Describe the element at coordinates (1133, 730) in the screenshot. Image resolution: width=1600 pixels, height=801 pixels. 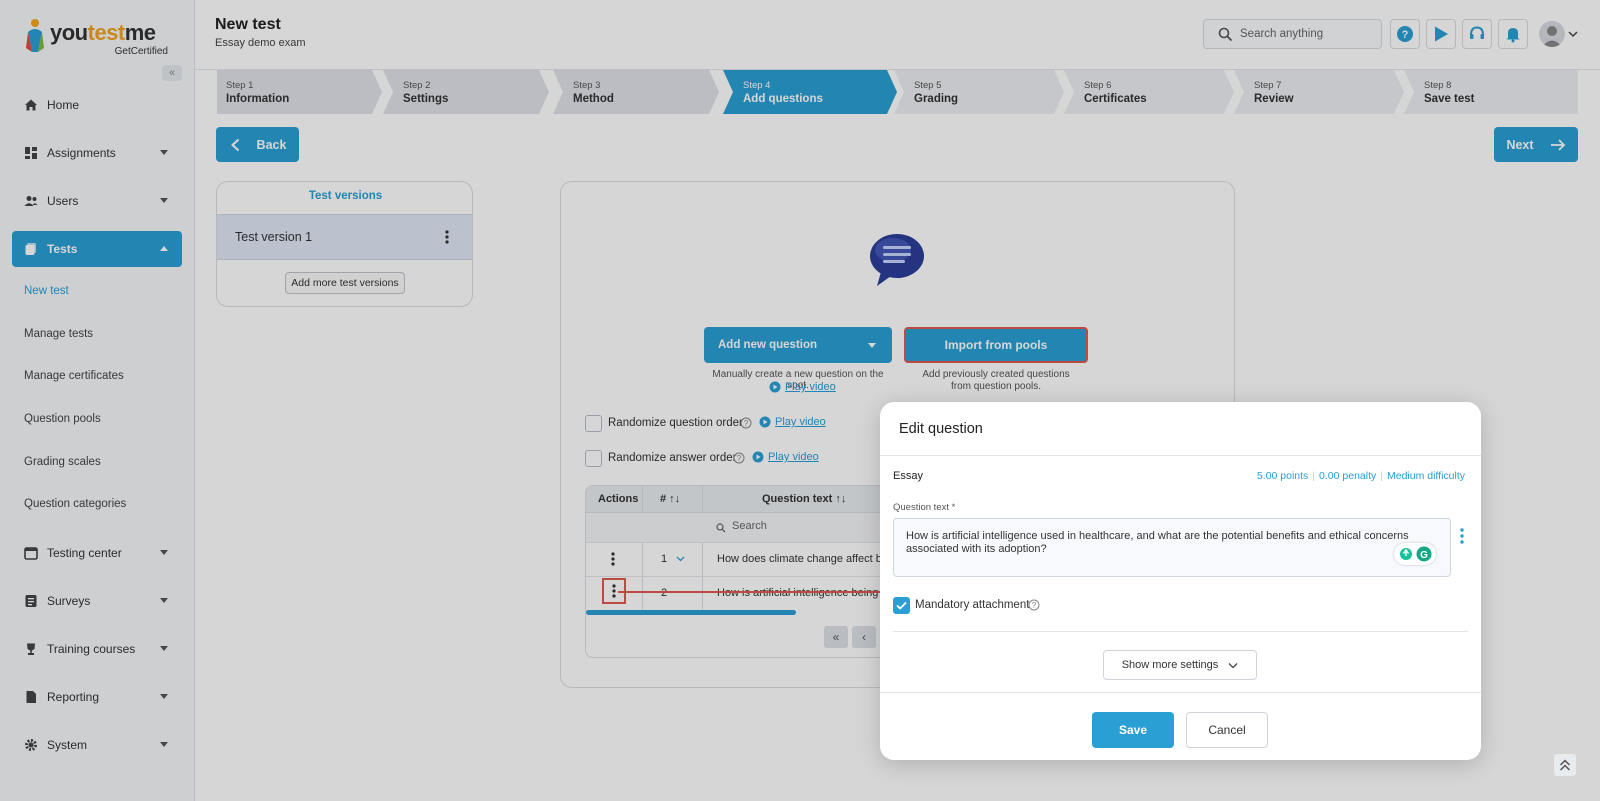
I see `save-button: Save` at that location.